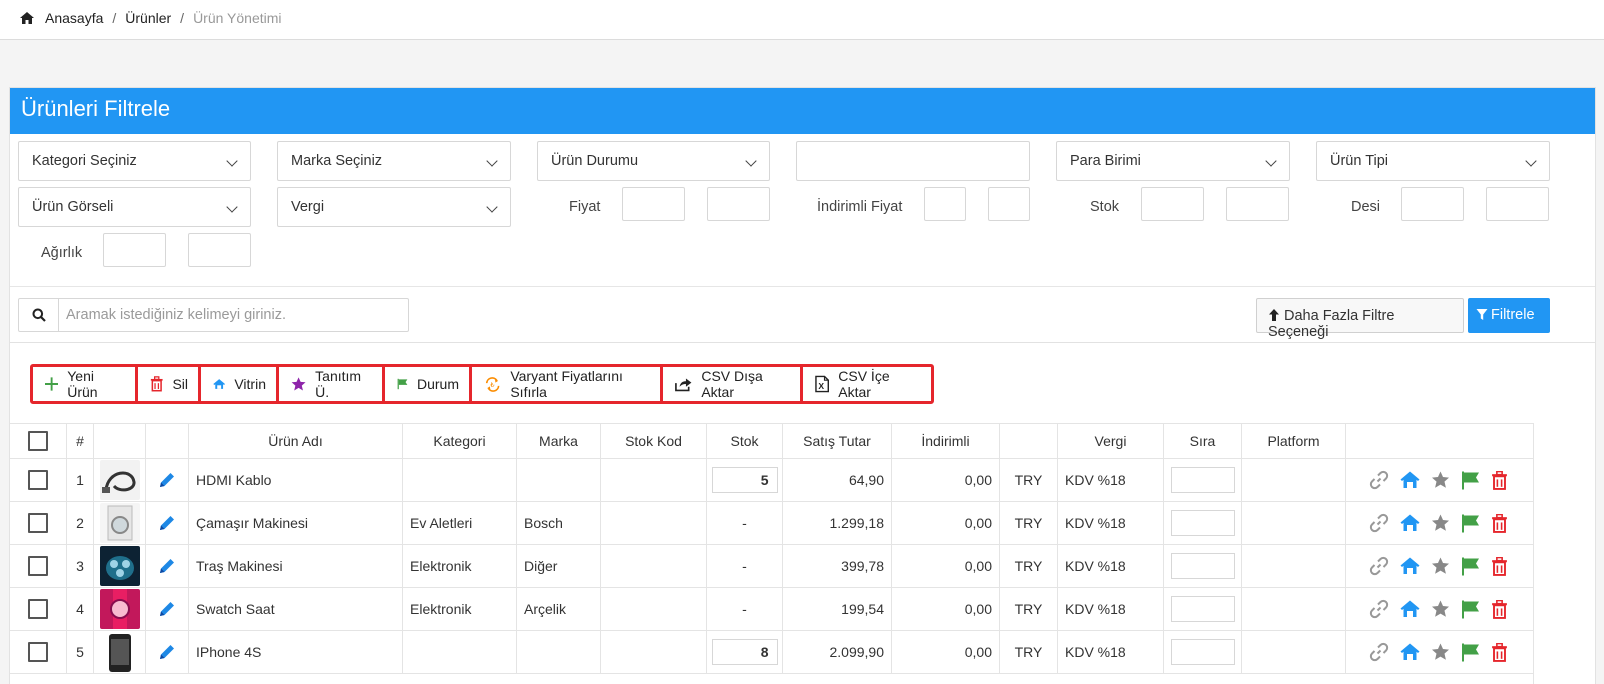 The image size is (1604, 684). I want to click on stock-input: 5, so click(744, 480).